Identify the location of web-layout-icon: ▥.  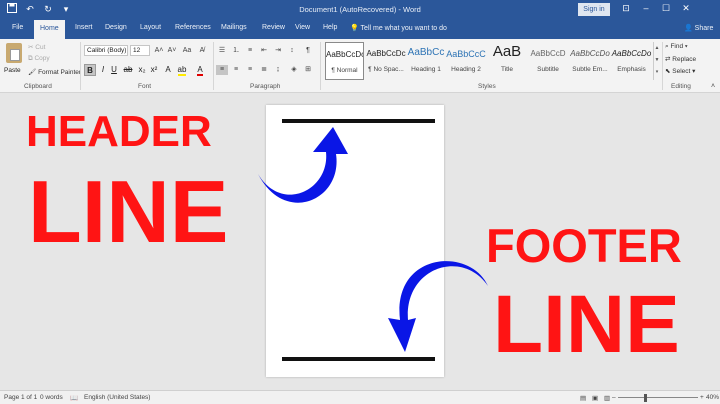
(607, 398).